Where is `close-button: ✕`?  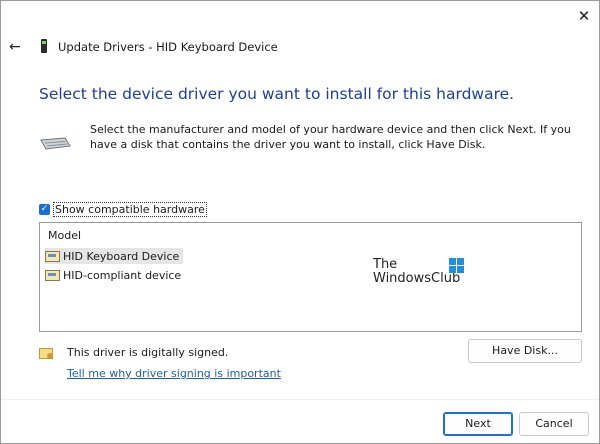 close-button: ✕ is located at coordinates (584, 16).